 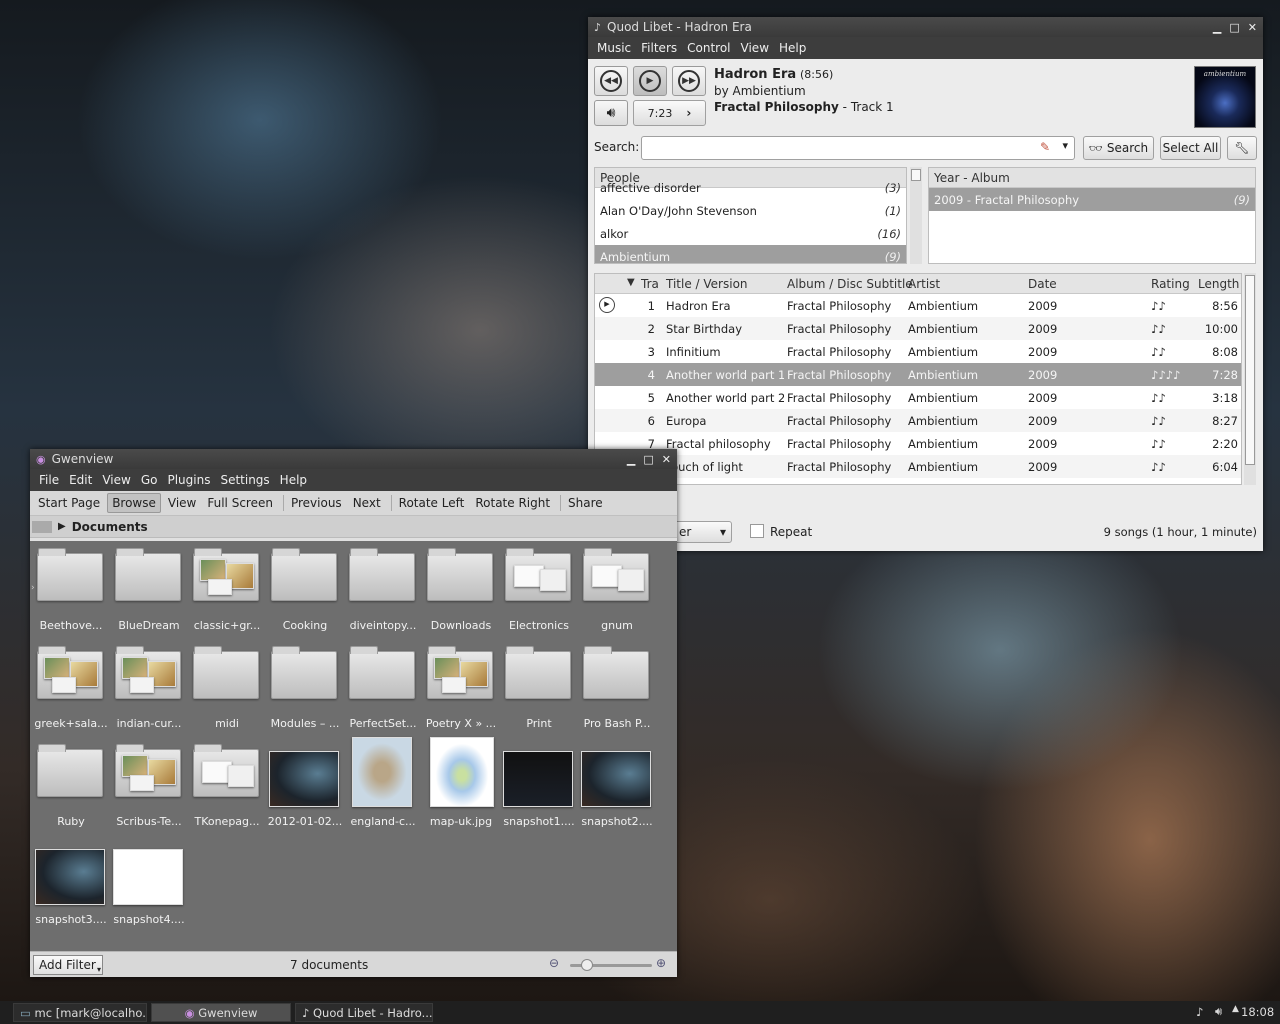 I want to click on list-item: Alan O'Day/John Stevenson (1), so click(x=750, y=210).